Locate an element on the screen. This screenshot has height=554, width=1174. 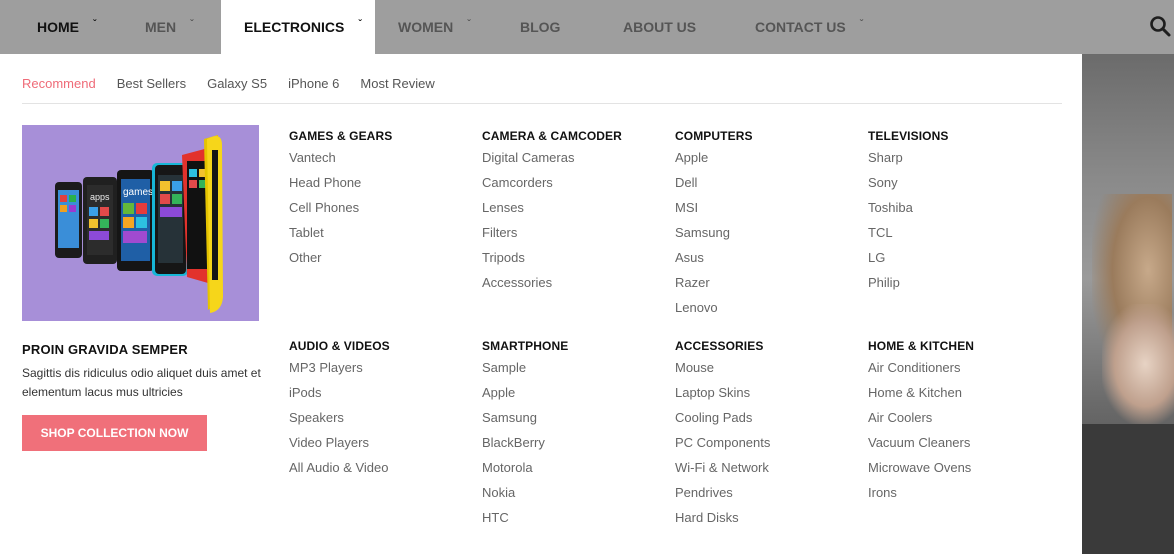
column-title: CAMERA & CAMCODER is located at coordinates (572, 138).